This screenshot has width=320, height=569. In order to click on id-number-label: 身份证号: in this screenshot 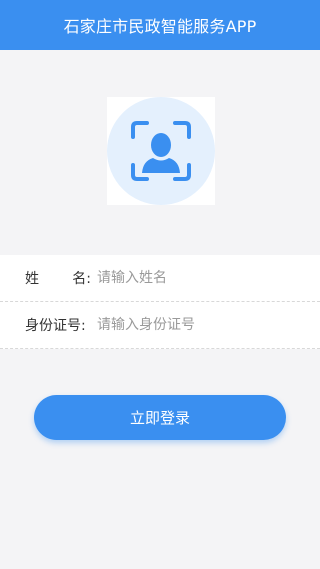, I will do `click(55, 326)`.